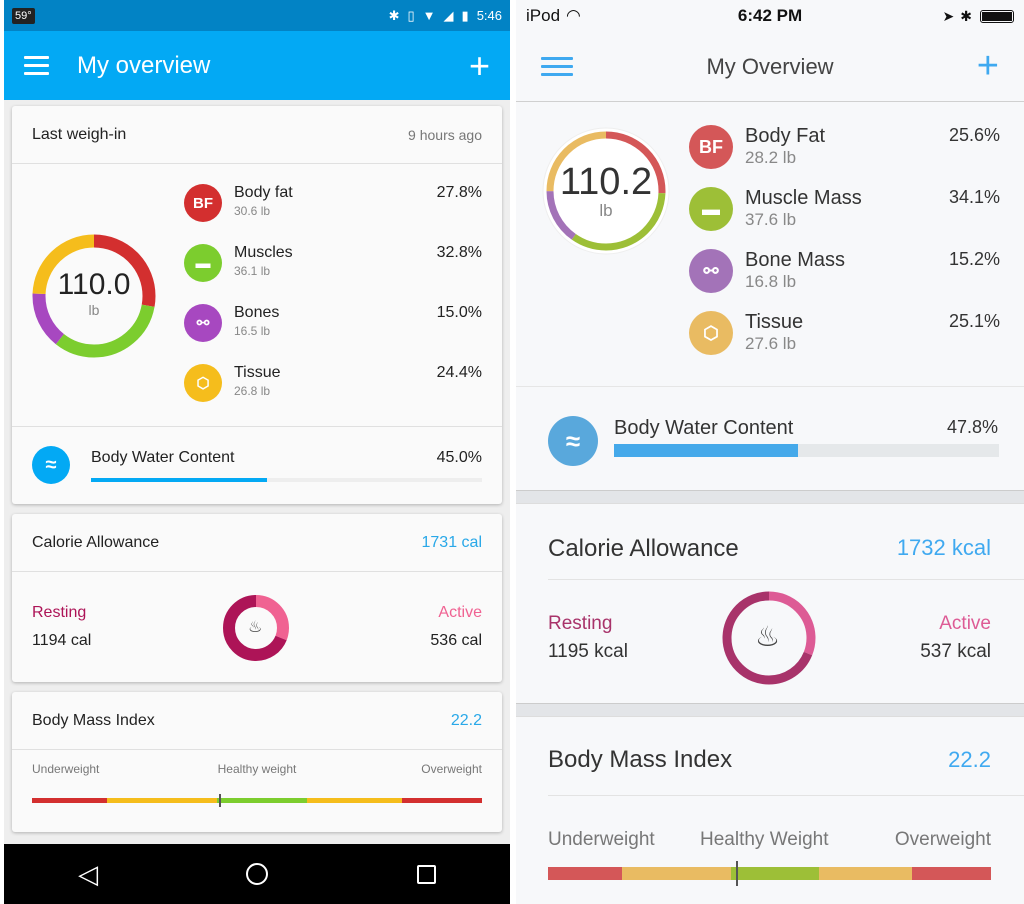 This screenshot has width=1024, height=904. Describe the element at coordinates (974, 259) in the screenshot. I see `item-percent: 15.2%` at that location.